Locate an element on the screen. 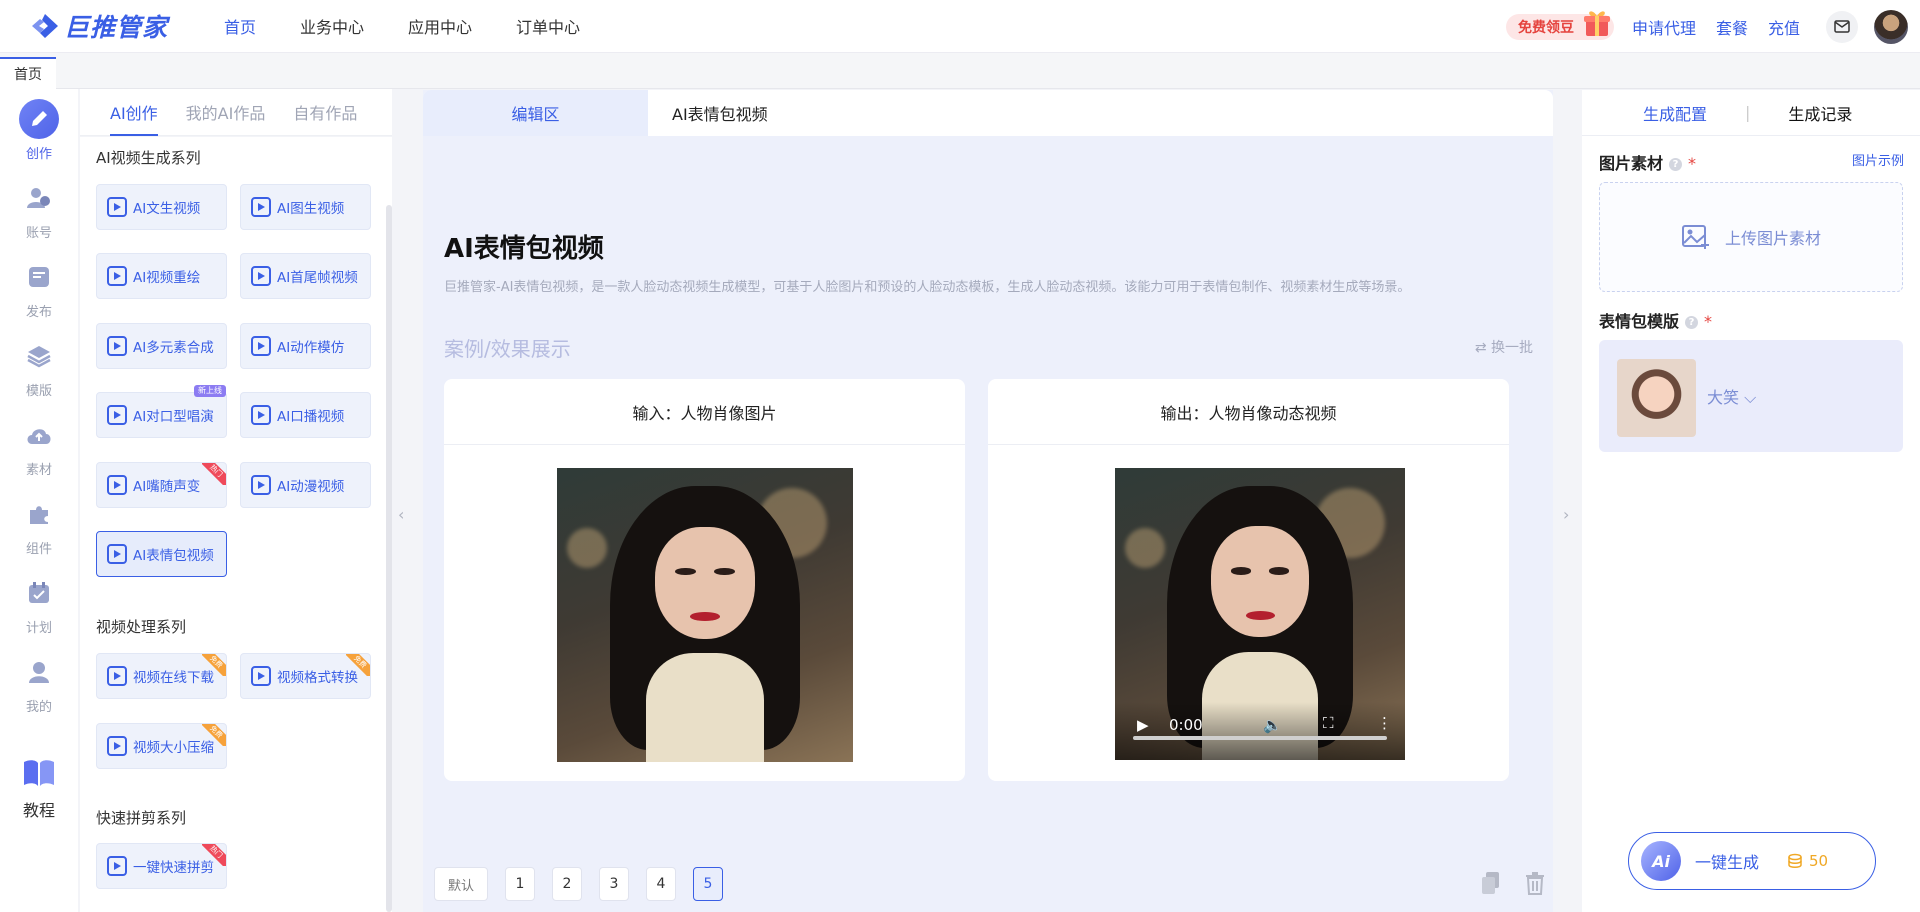 Image resolution: width=1920 pixels, height=912 pixels. play-icon: ▶ is located at coordinates (1143, 725).